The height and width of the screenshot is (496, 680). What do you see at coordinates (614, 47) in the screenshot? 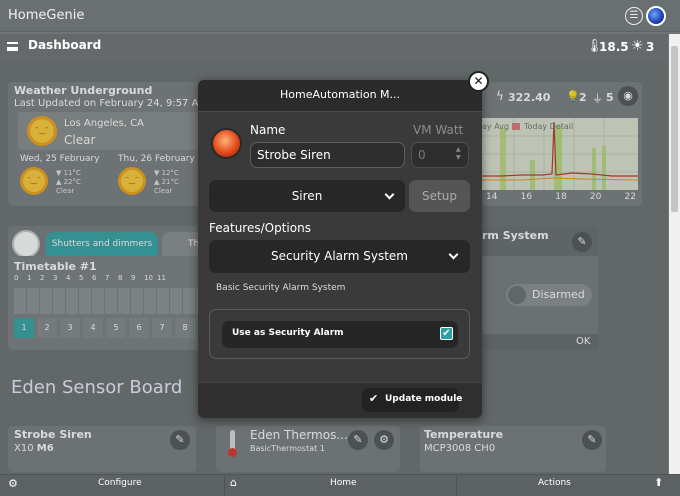
I see `temperature-value: 18.5` at bounding box center [614, 47].